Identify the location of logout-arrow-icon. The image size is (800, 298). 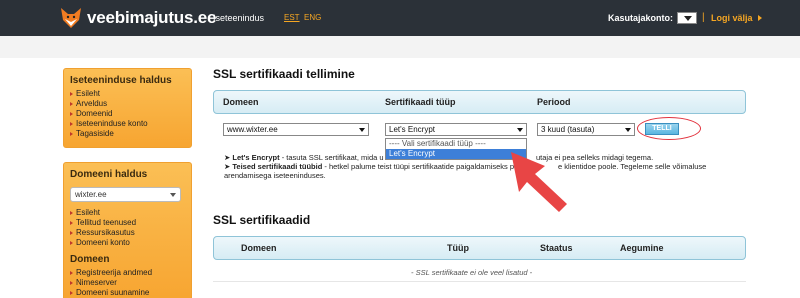
(760, 18).